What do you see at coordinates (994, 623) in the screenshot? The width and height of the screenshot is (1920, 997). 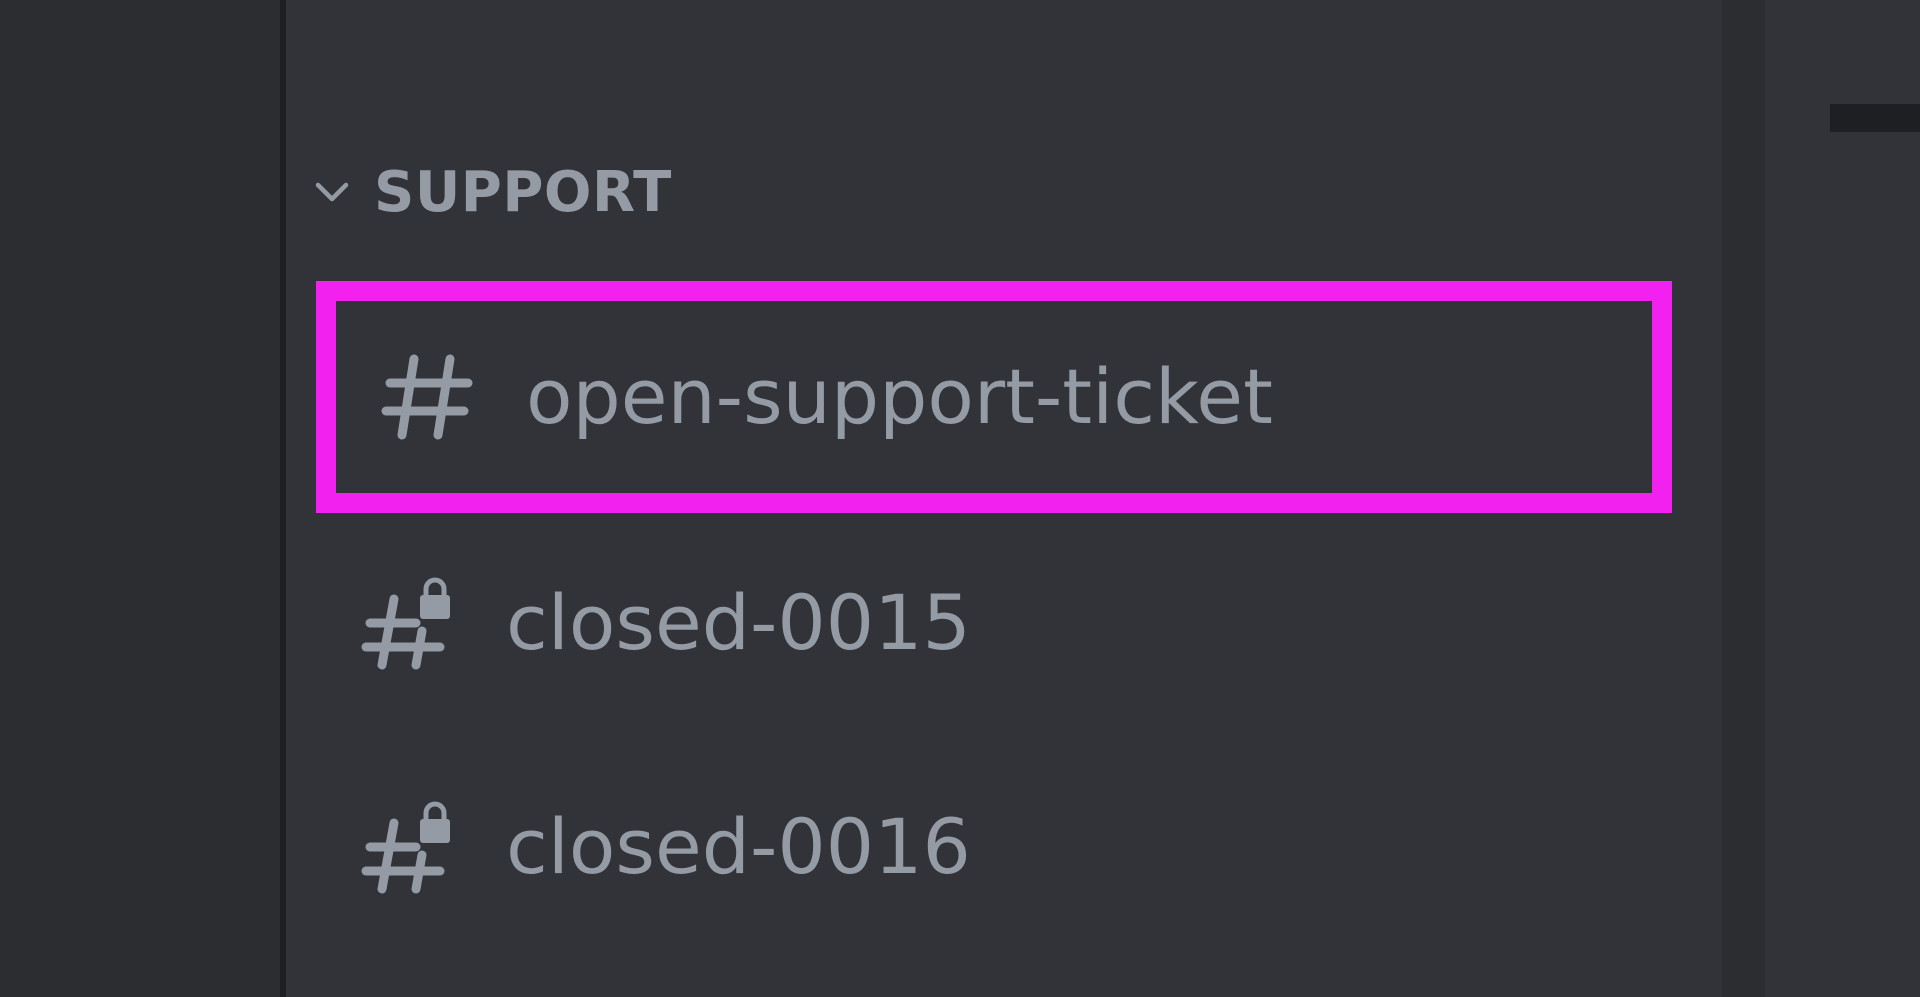 I see `channel-item-closed-0015: closed-0015` at bounding box center [994, 623].